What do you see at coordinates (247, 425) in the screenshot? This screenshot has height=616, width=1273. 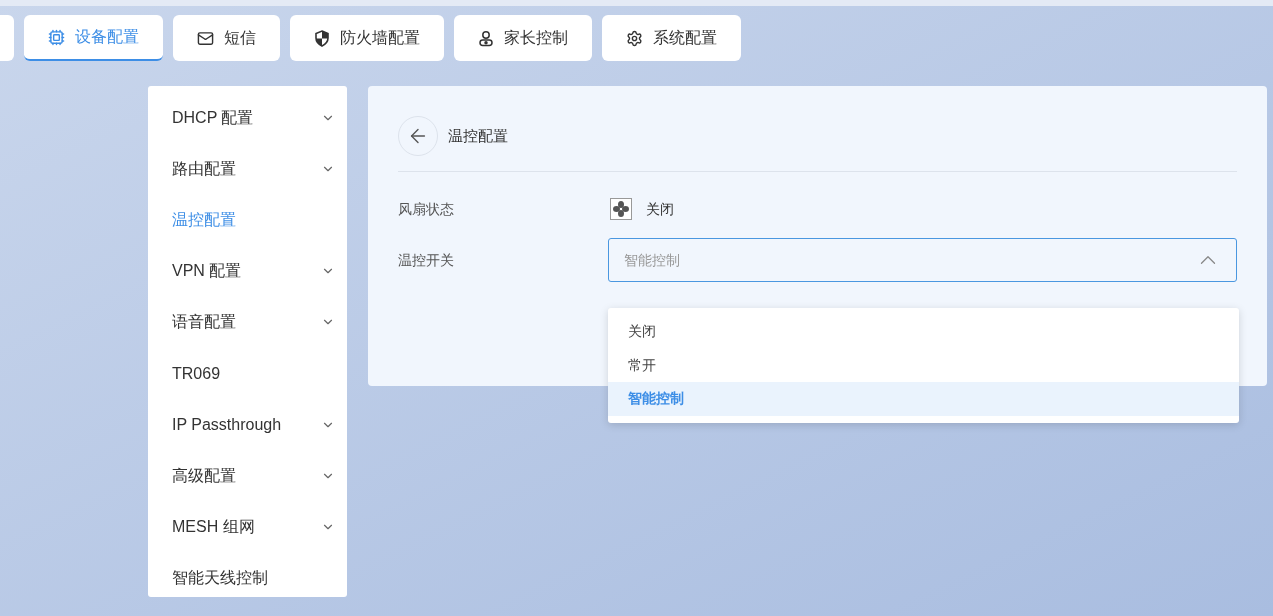 I see `sidebar-item: IP Passthrough` at bounding box center [247, 425].